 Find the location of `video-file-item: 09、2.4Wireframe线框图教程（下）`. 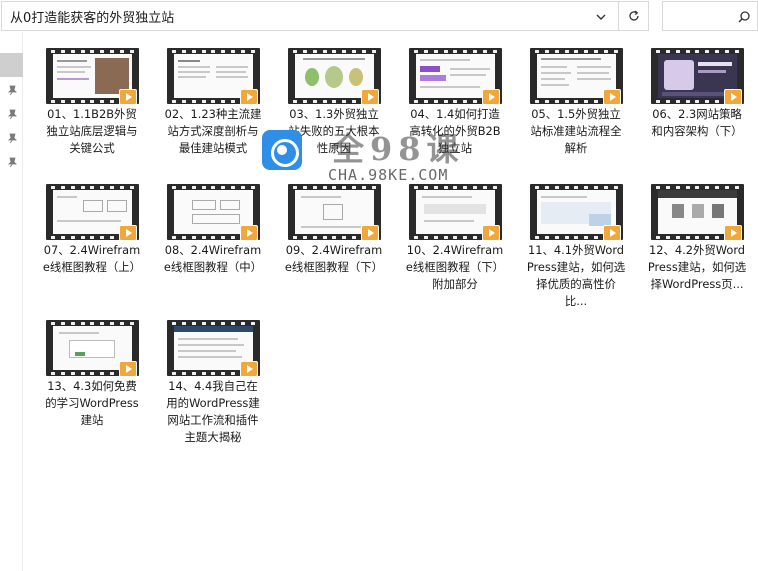

video-file-item: 09、2.4Wireframe线框图教程（下） is located at coordinates (326, 244).